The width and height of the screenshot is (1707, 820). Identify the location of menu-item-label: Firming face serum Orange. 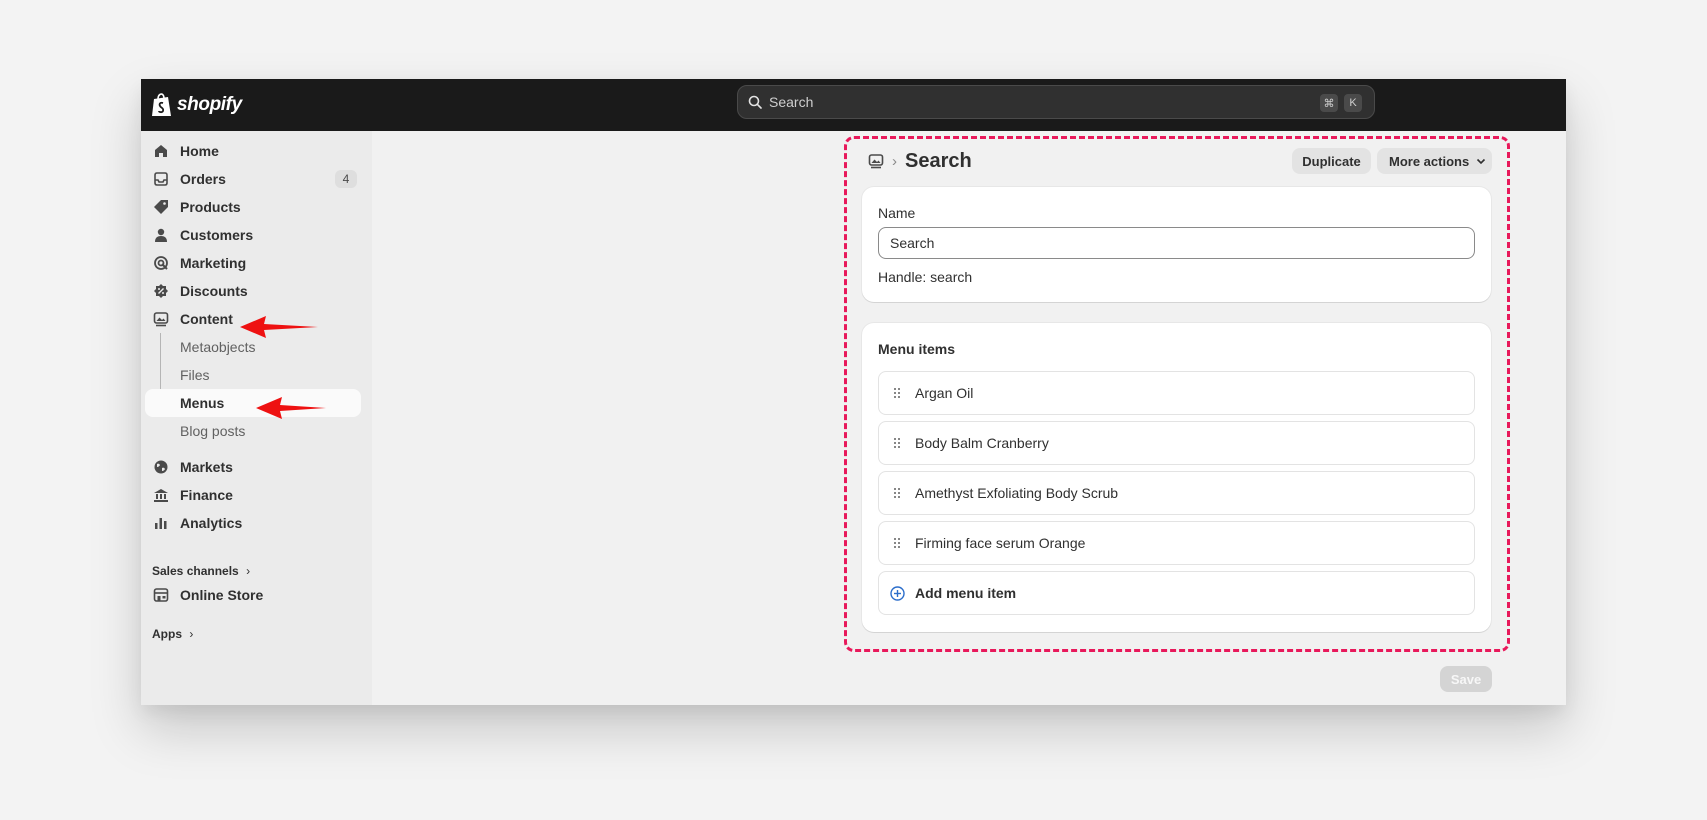
(1000, 543).